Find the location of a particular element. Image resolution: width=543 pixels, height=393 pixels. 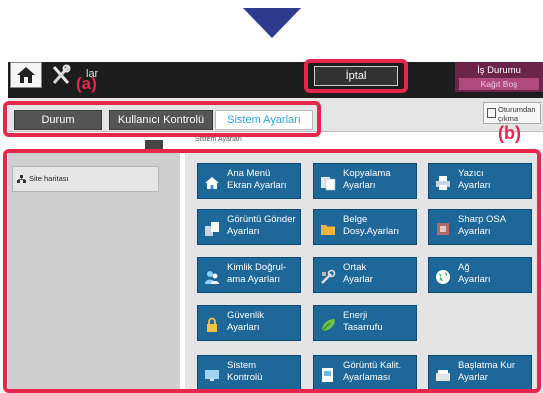

highlight-cancel is located at coordinates (356, 76).